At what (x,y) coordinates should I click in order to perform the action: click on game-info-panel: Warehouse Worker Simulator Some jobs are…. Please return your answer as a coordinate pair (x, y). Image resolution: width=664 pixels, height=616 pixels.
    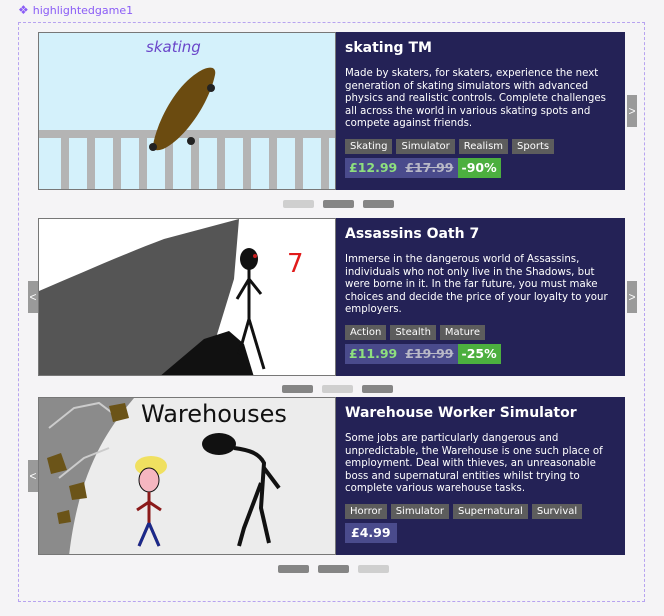
    Looking at the image, I should click on (480, 476).